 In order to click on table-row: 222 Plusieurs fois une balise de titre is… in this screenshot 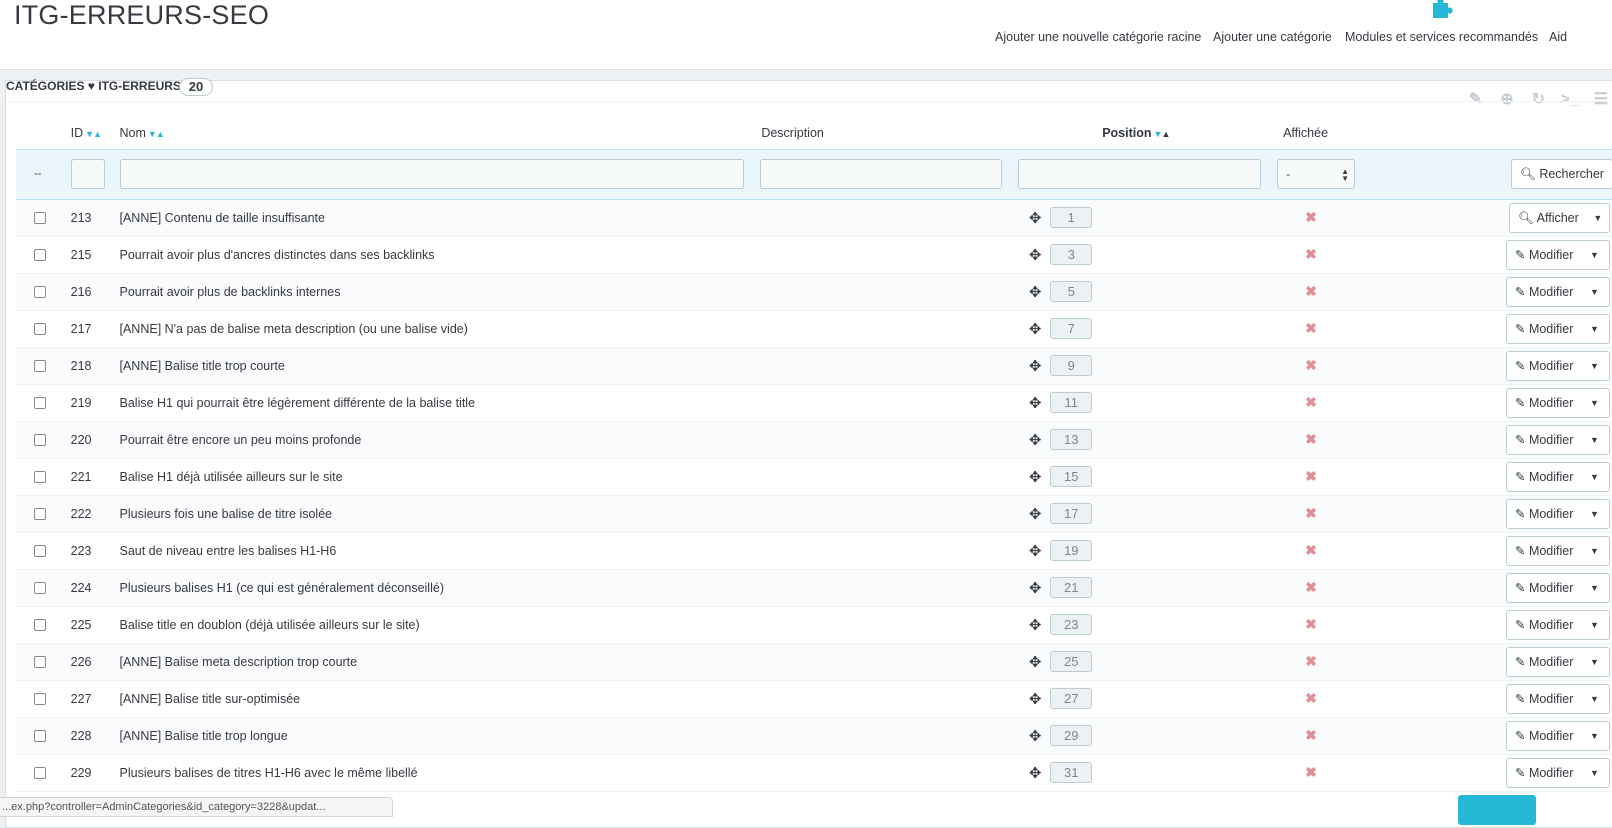, I will do `click(814, 514)`.